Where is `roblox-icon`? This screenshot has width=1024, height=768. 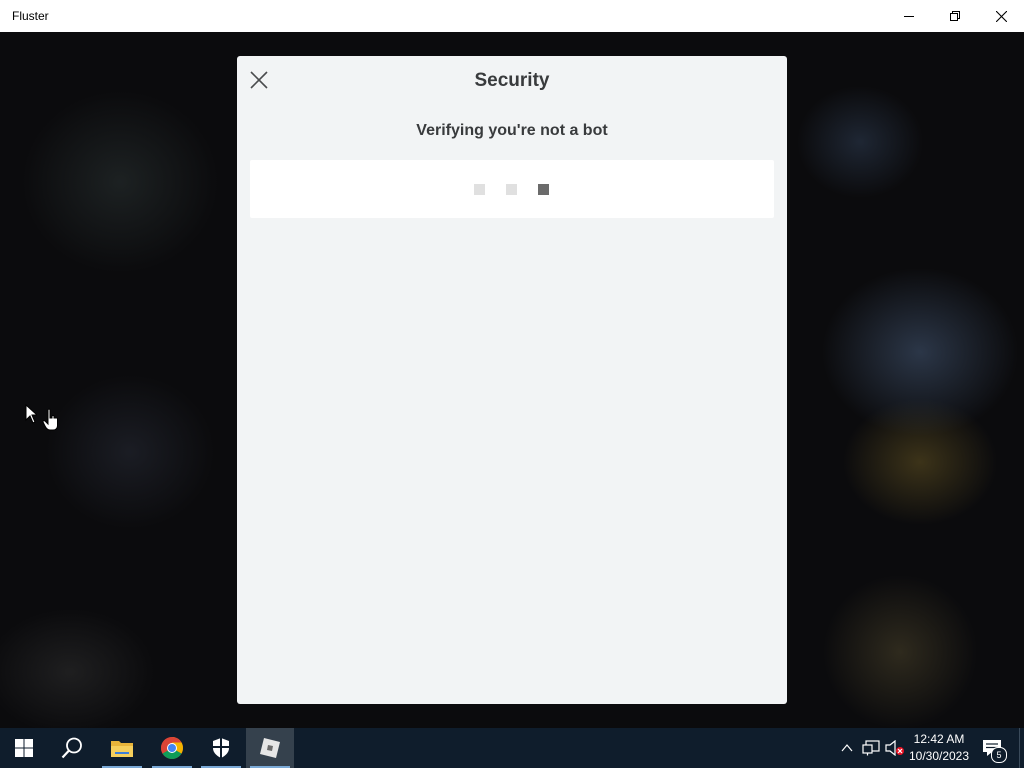 roblox-icon is located at coordinates (270, 748).